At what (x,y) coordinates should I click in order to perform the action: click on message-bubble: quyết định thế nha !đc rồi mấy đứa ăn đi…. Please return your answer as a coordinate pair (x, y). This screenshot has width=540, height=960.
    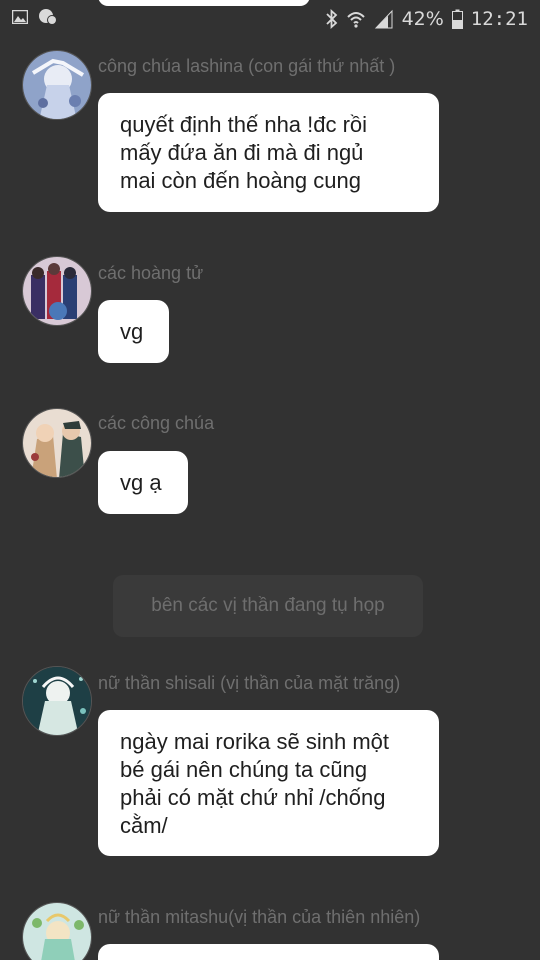
    Looking at the image, I should click on (268, 152).